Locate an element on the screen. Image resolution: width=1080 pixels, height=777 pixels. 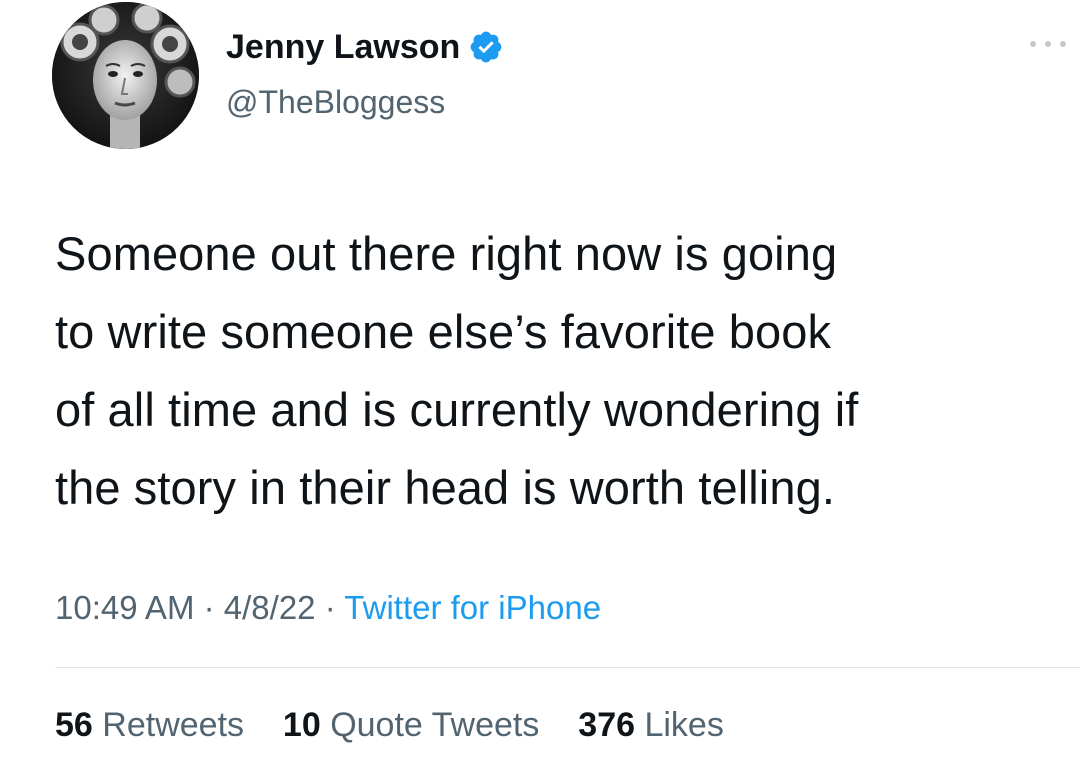
author-name: Jenny Lawson is located at coordinates (365, 47).